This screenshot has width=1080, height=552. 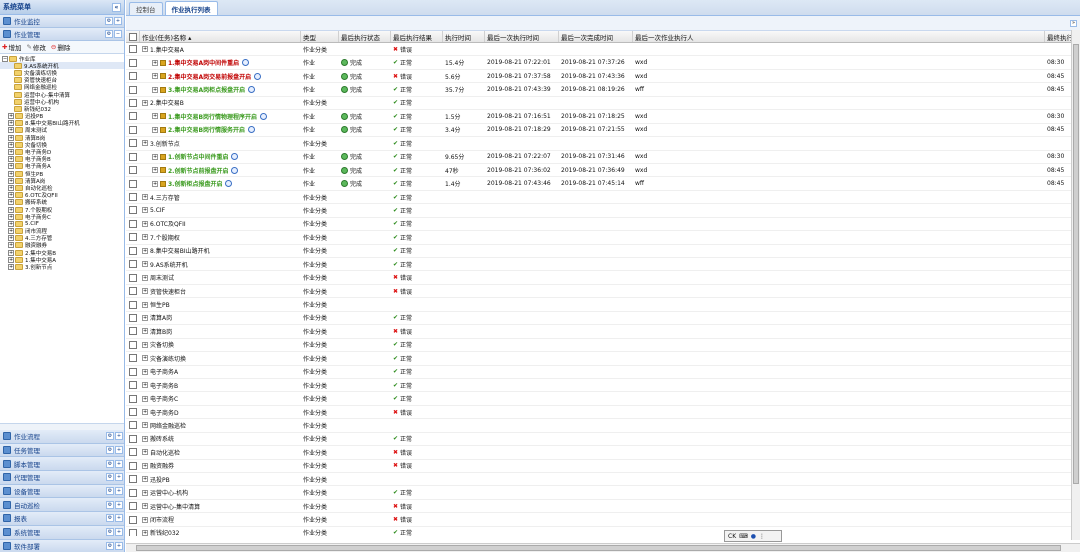 I want to click on tree-node: 新钱纪032, so click(x=62, y=109).